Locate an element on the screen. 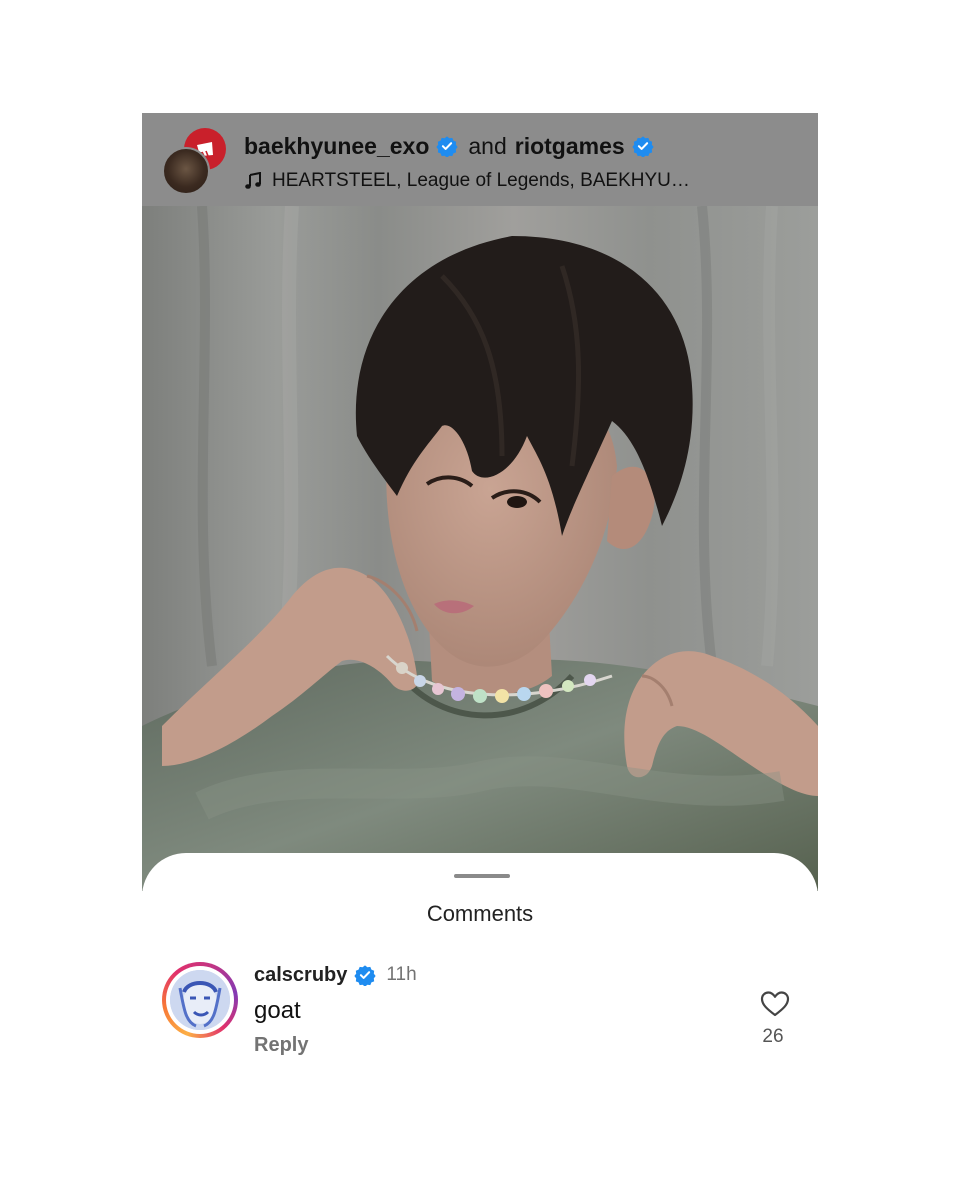 Image resolution: width=960 pixels, height=1200 pixels. collaborator-username: riotgames is located at coordinates (570, 146).